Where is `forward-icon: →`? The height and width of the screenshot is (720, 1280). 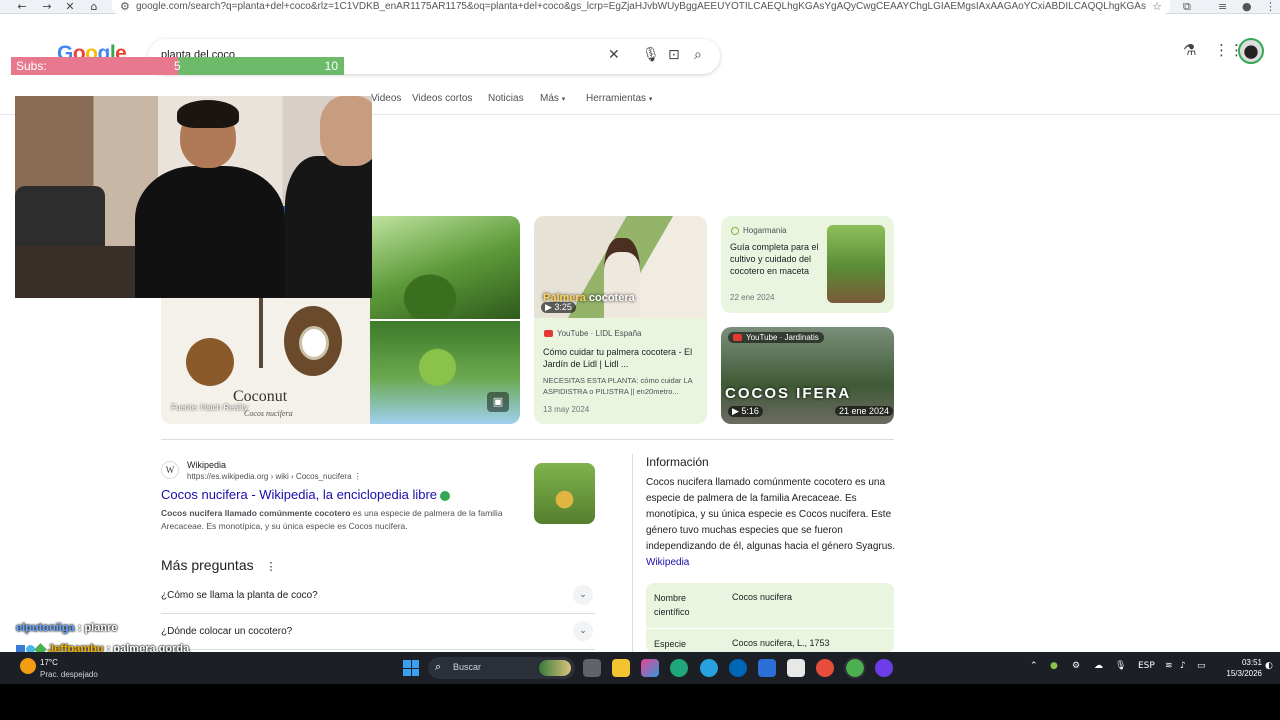
forward-icon: → is located at coordinates (47, 7).